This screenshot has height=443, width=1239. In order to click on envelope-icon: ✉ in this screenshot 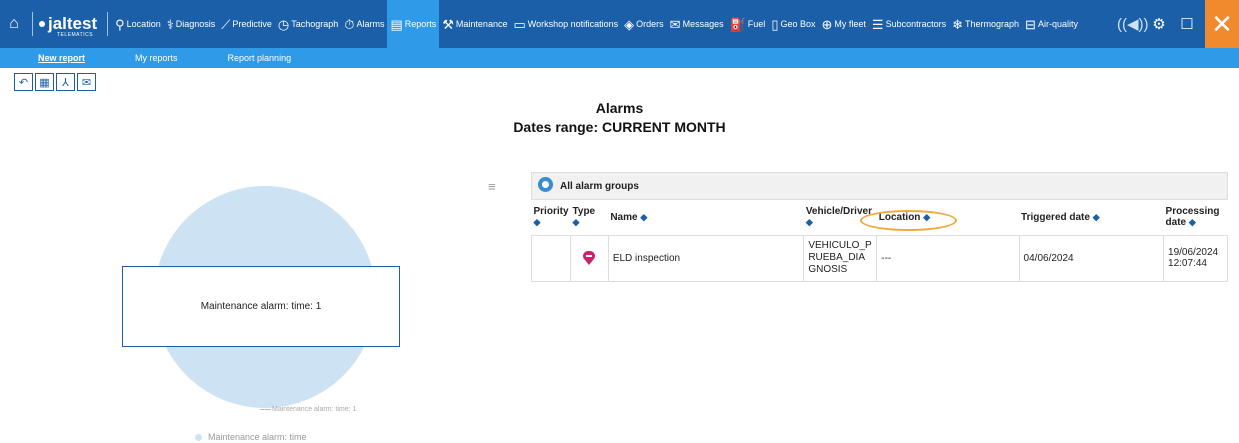, I will do `click(675, 24)`.